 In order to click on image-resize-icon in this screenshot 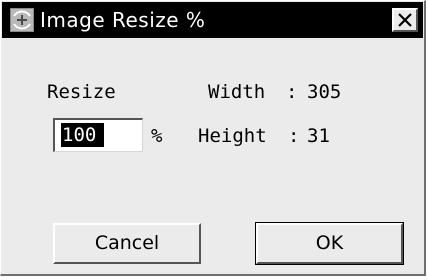, I will do `click(22, 20)`.